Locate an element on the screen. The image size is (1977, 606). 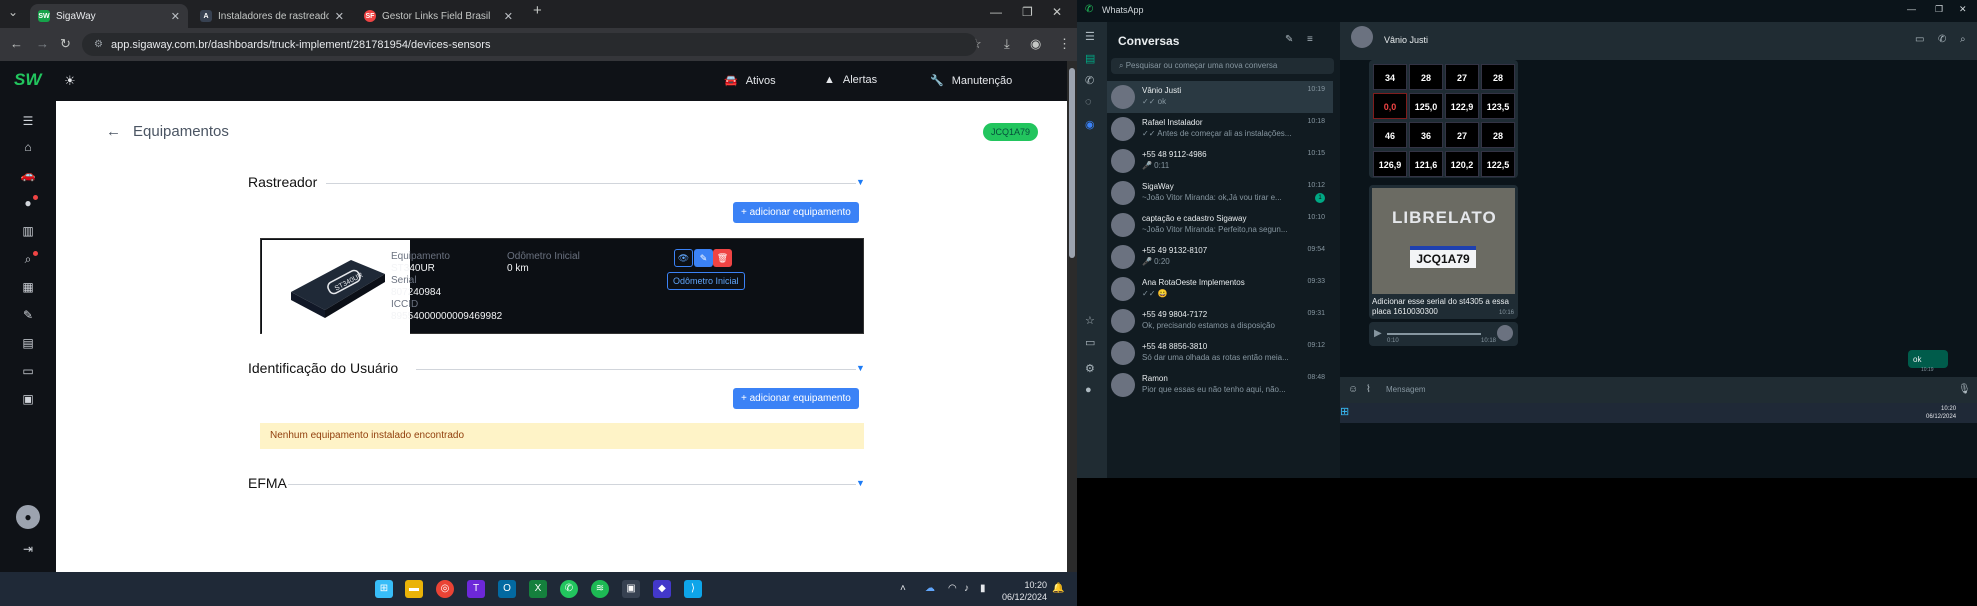
profile-icon: ◉ is located at coordinates (1035, 44).